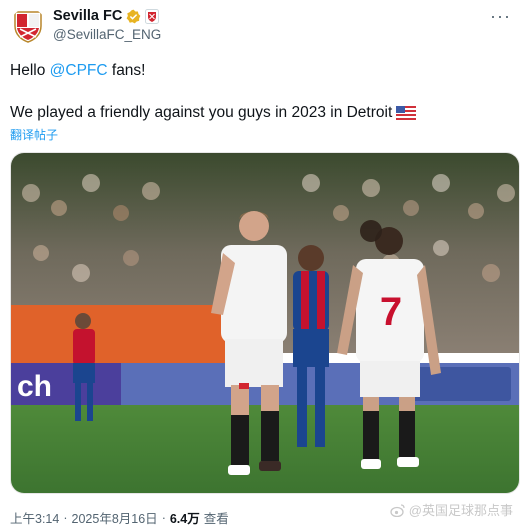 The width and height of the screenshot is (525, 527). I want to click on post-text-prefix: Hello, so click(30, 70).